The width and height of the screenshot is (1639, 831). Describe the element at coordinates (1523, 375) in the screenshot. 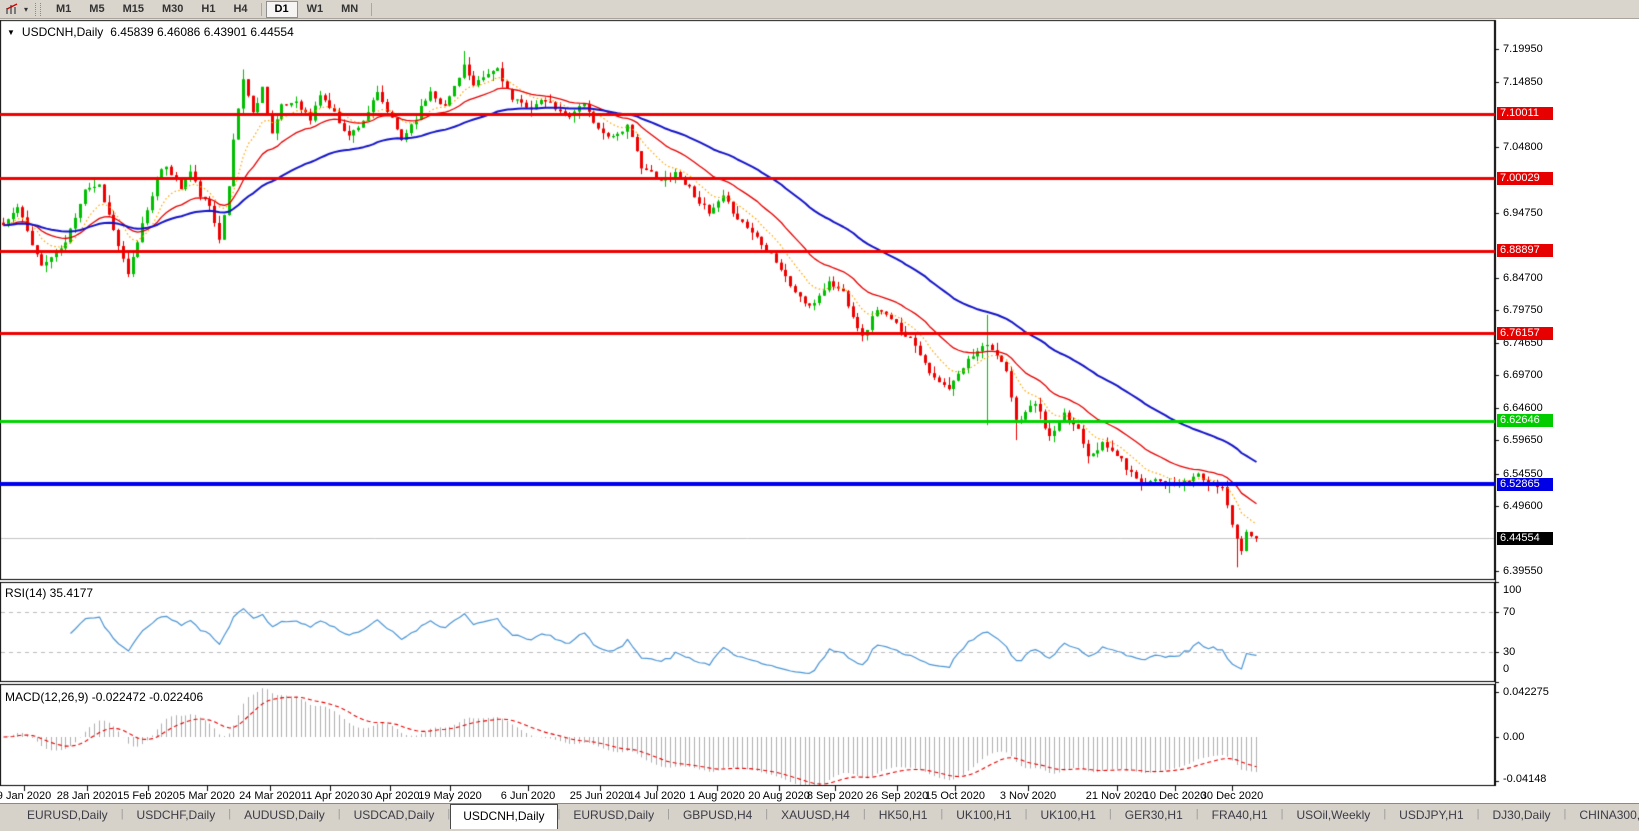

I see `price-axis-label: 6.69700` at that location.